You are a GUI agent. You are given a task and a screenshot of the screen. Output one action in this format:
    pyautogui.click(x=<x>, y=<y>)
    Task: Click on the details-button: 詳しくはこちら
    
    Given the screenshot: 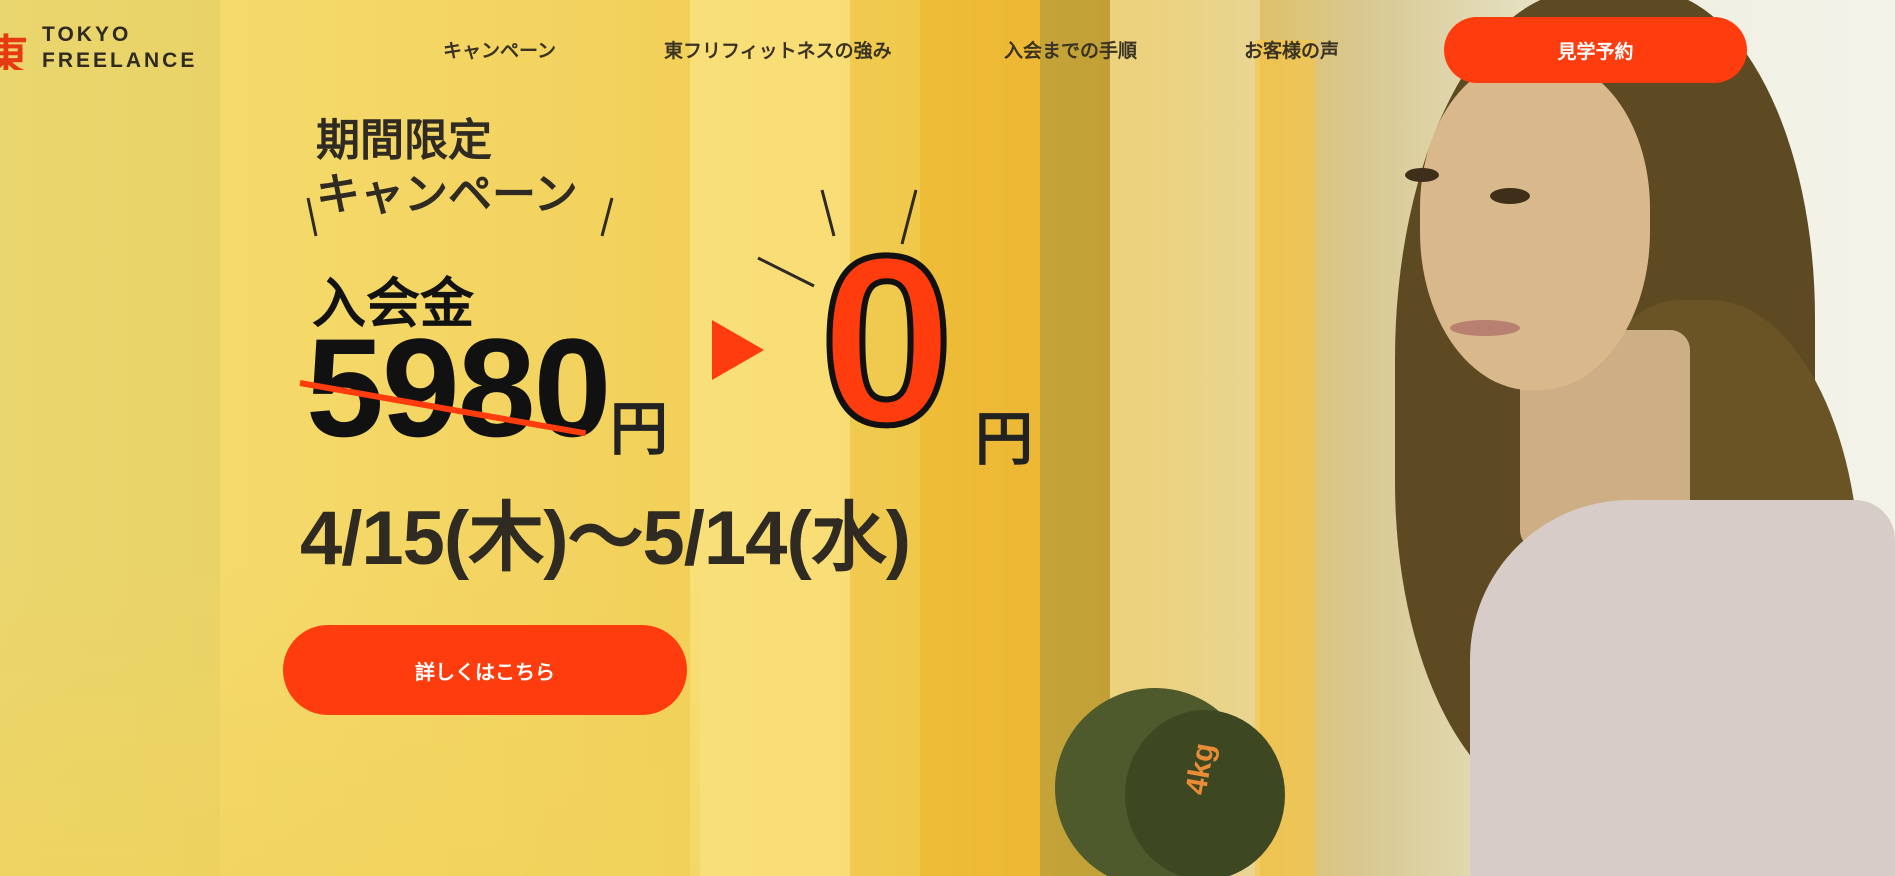 What is the action you would take?
    pyautogui.click(x=485, y=670)
    